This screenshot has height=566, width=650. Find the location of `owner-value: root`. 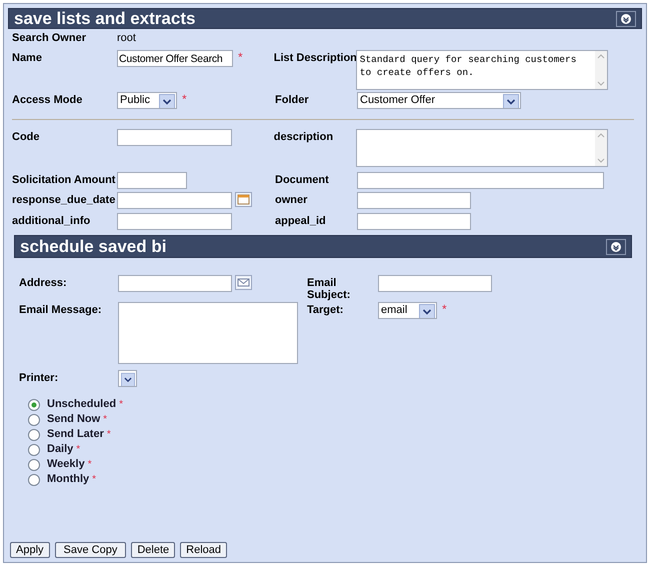

owner-value: root is located at coordinates (126, 38).